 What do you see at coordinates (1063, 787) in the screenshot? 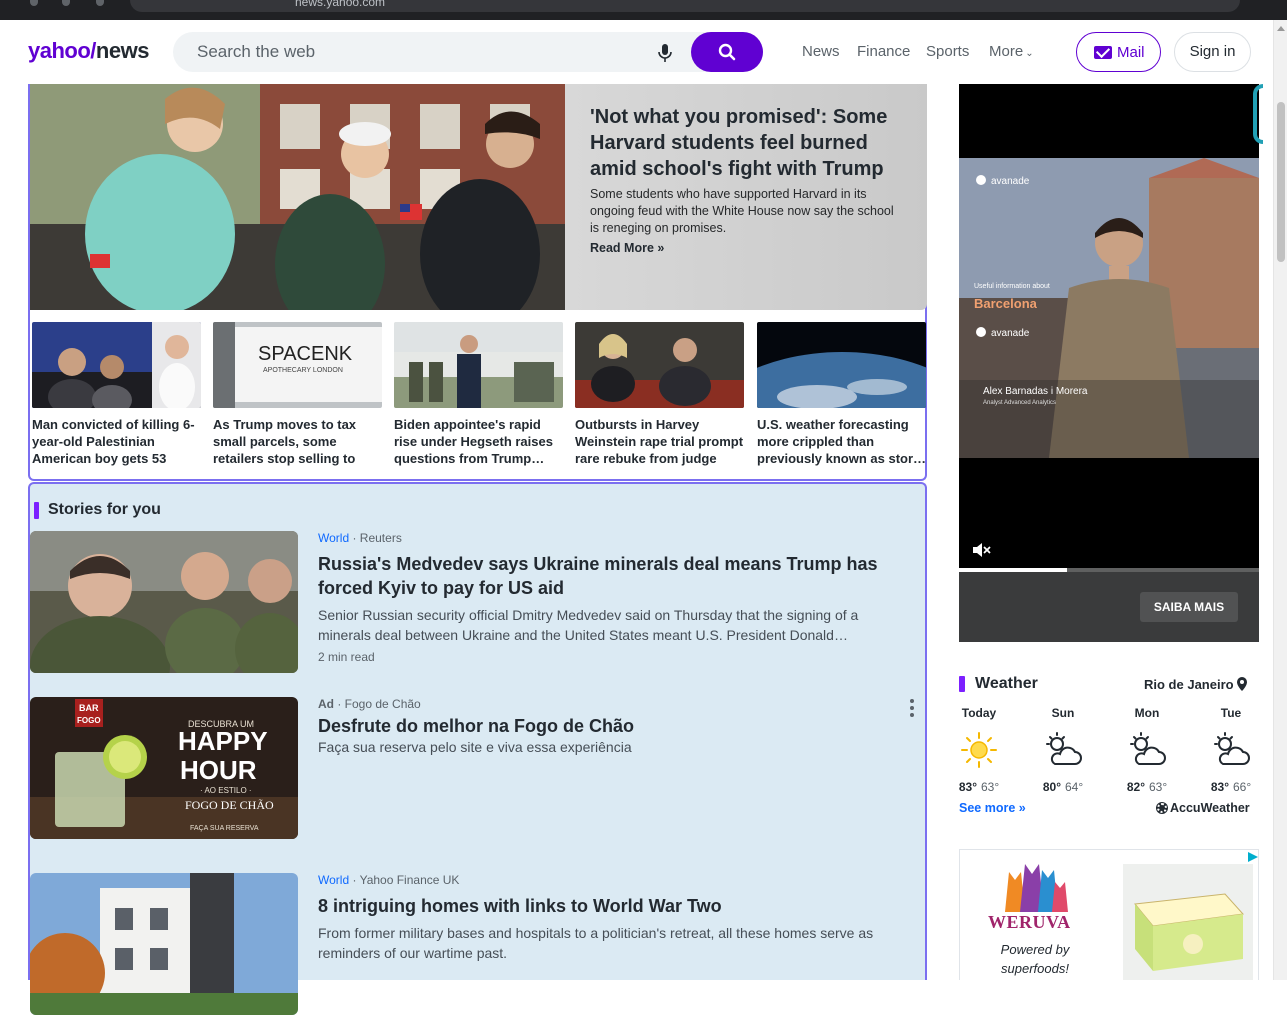
I see `weather-temp-sun: 80° 64°` at bounding box center [1063, 787].